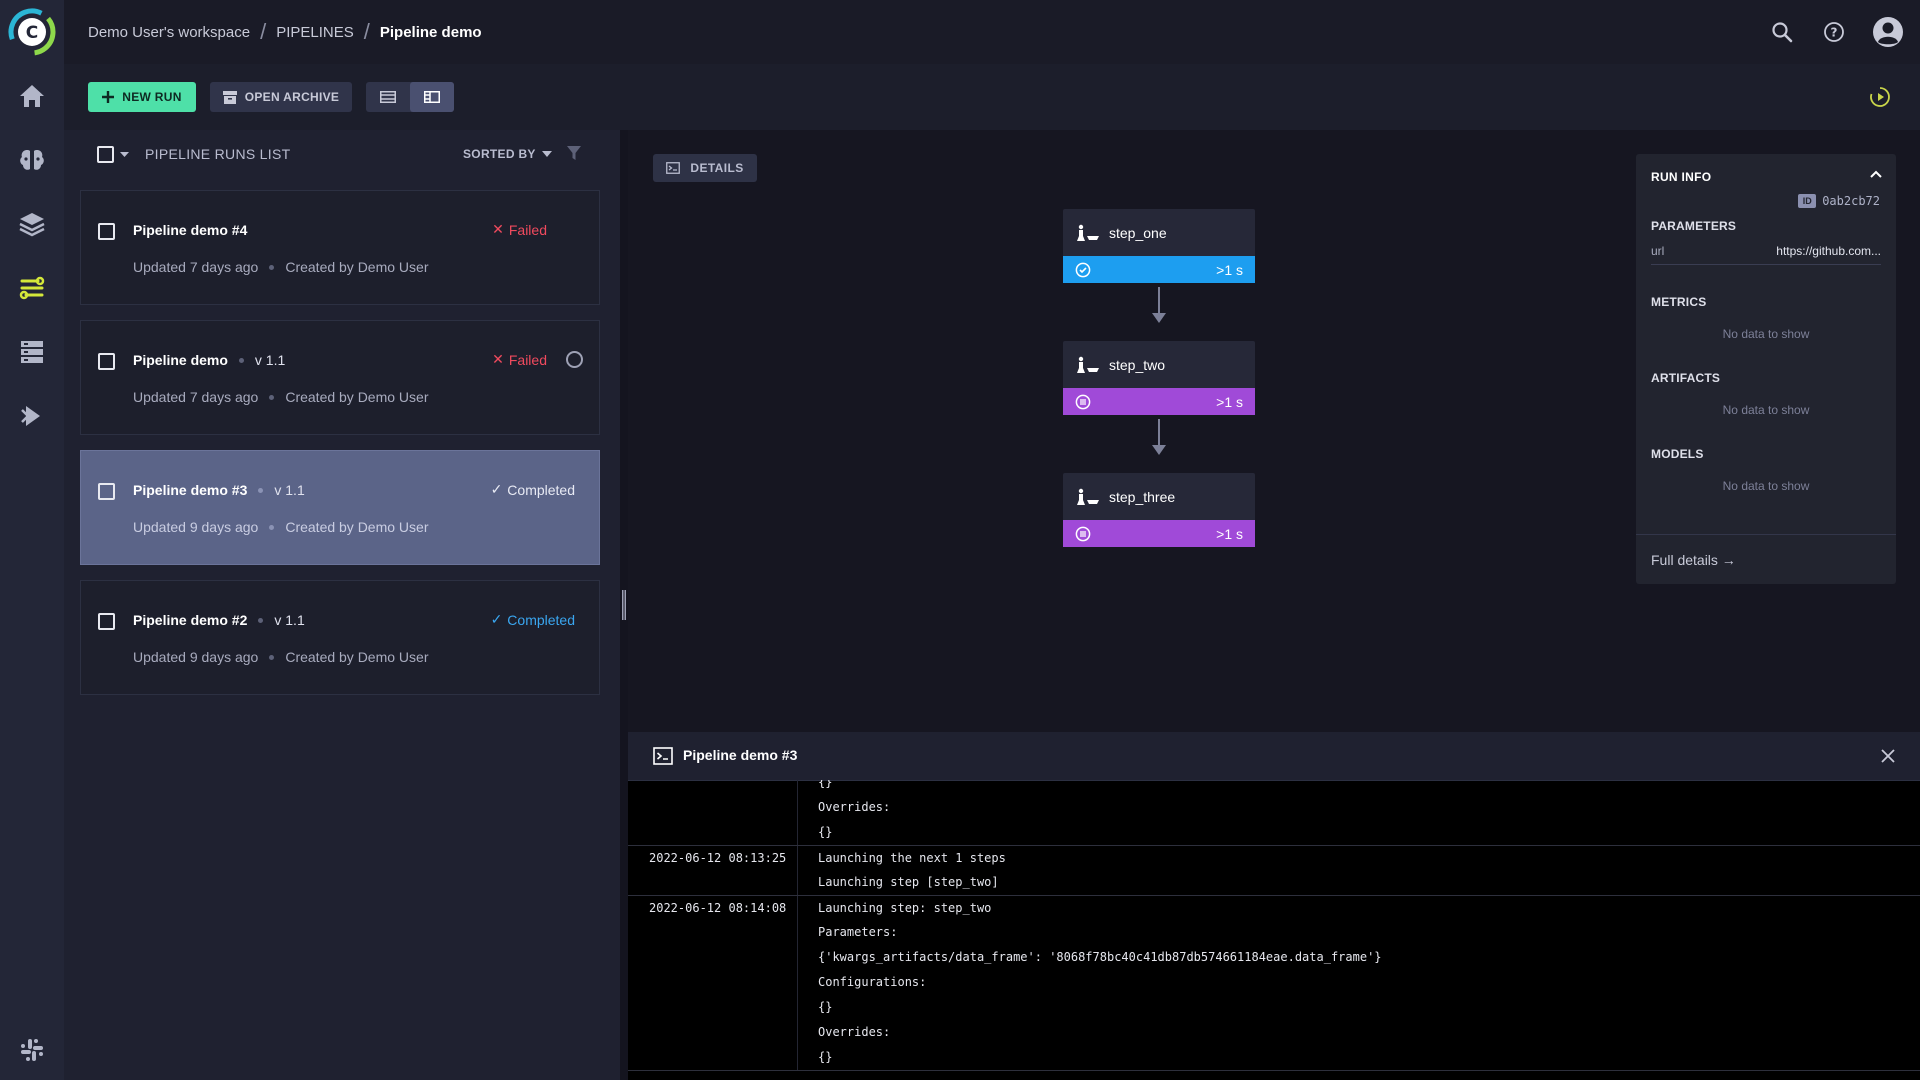  What do you see at coordinates (32, 160) in the screenshot?
I see `brain-icon` at bounding box center [32, 160].